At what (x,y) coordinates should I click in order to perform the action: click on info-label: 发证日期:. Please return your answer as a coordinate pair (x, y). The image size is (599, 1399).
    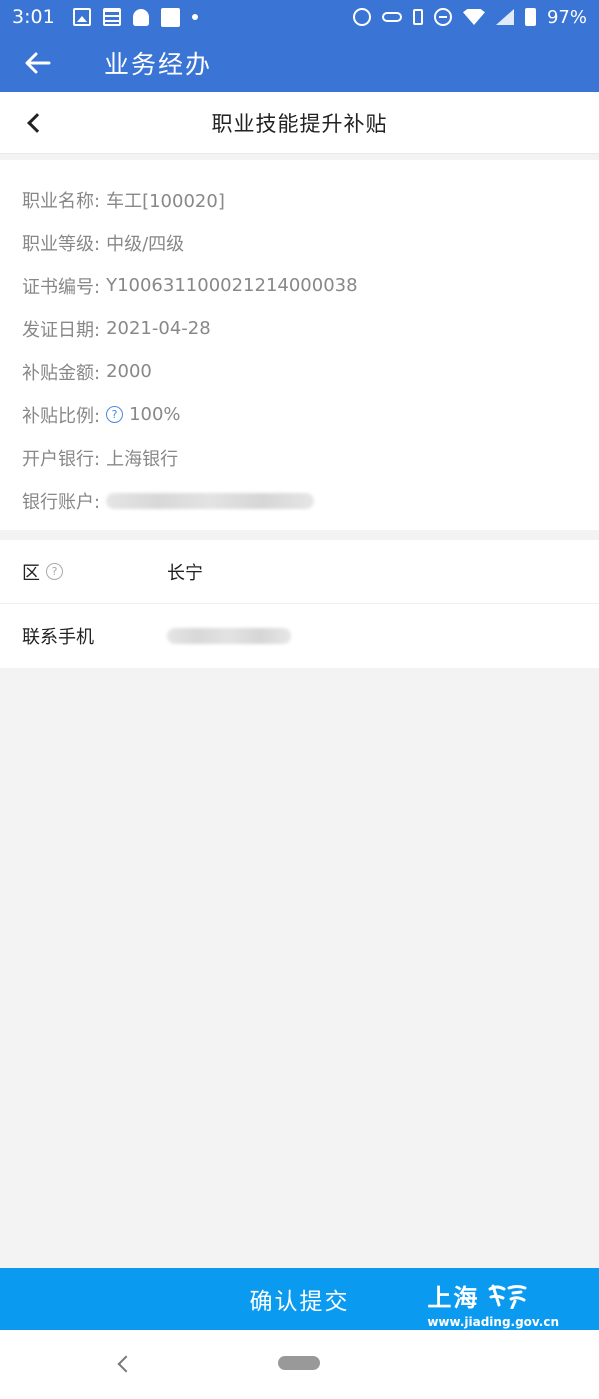
    Looking at the image, I should click on (61, 330).